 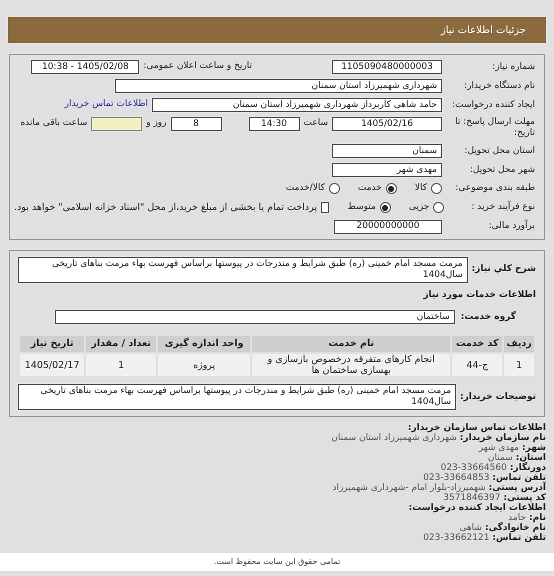 I want to click on table-cell: 1405/02/17, so click(x=52, y=365).